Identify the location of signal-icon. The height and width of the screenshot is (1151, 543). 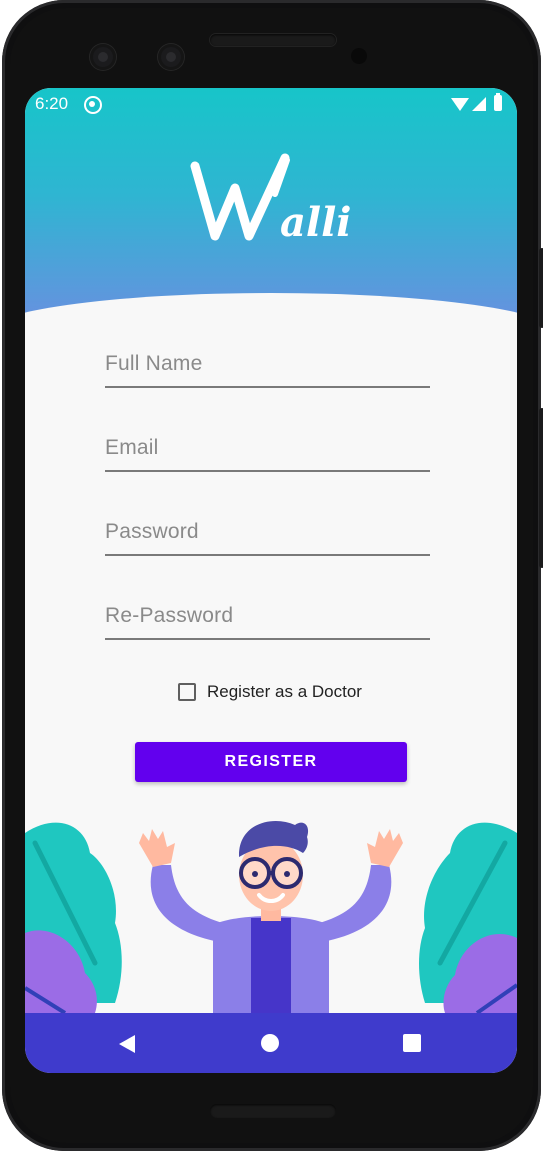
(479, 104).